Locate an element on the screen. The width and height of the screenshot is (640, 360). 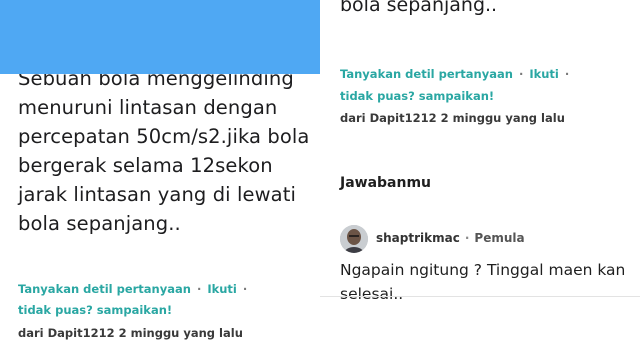
question-line: menuruni lintasan dengan is located at coordinates (148, 107).